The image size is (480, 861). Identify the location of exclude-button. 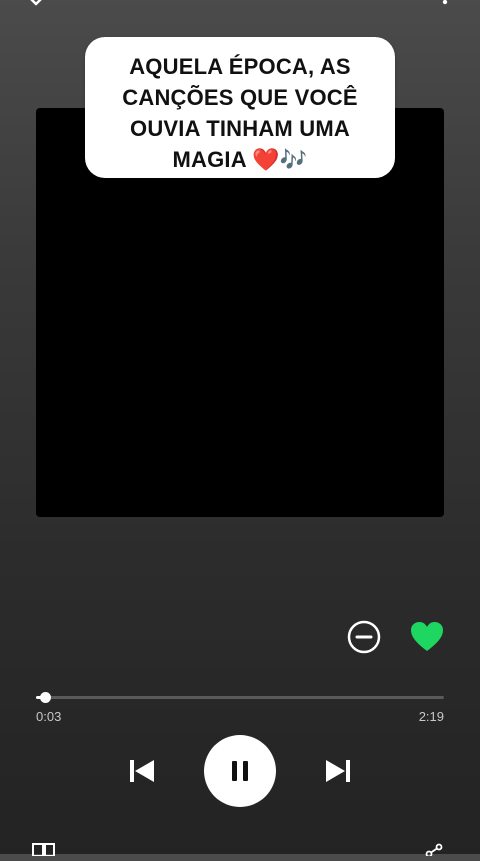
(364, 637).